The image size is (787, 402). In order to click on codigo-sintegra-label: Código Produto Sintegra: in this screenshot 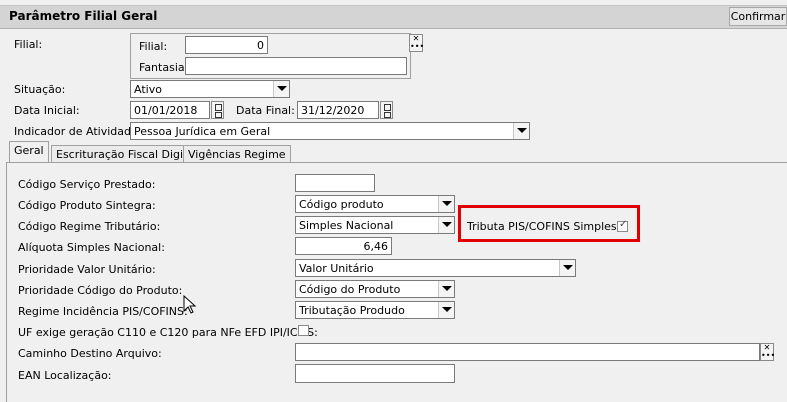, I will do `click(87, 205)`.